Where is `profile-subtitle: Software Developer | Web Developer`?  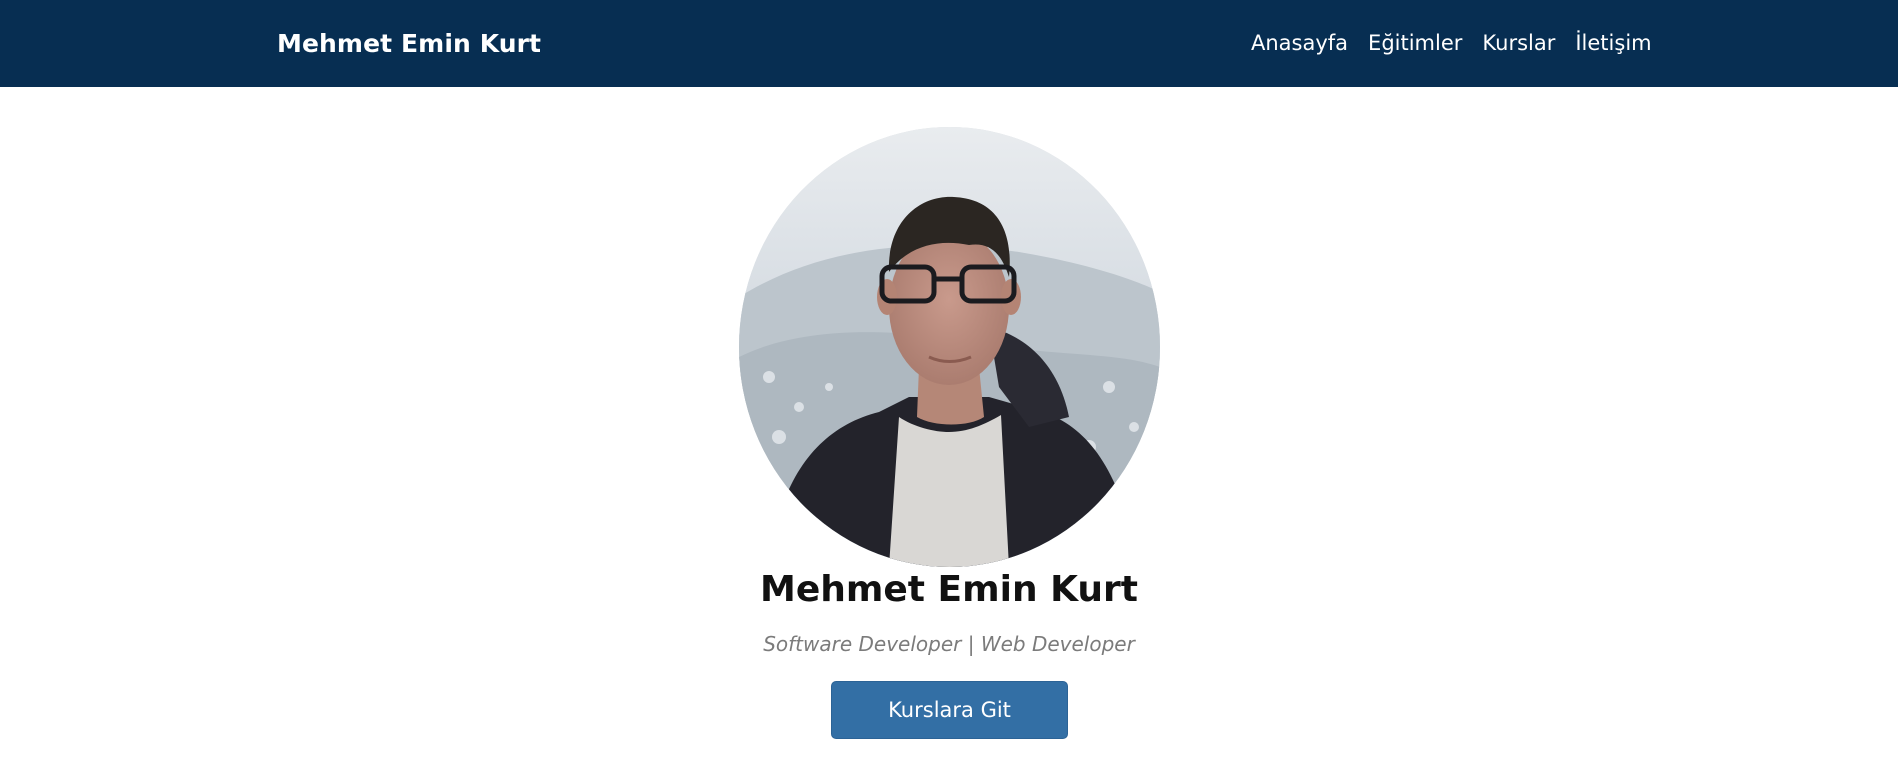
profile-subtitle: Software Developer | Web Developer is located at coordinates (949, 644).